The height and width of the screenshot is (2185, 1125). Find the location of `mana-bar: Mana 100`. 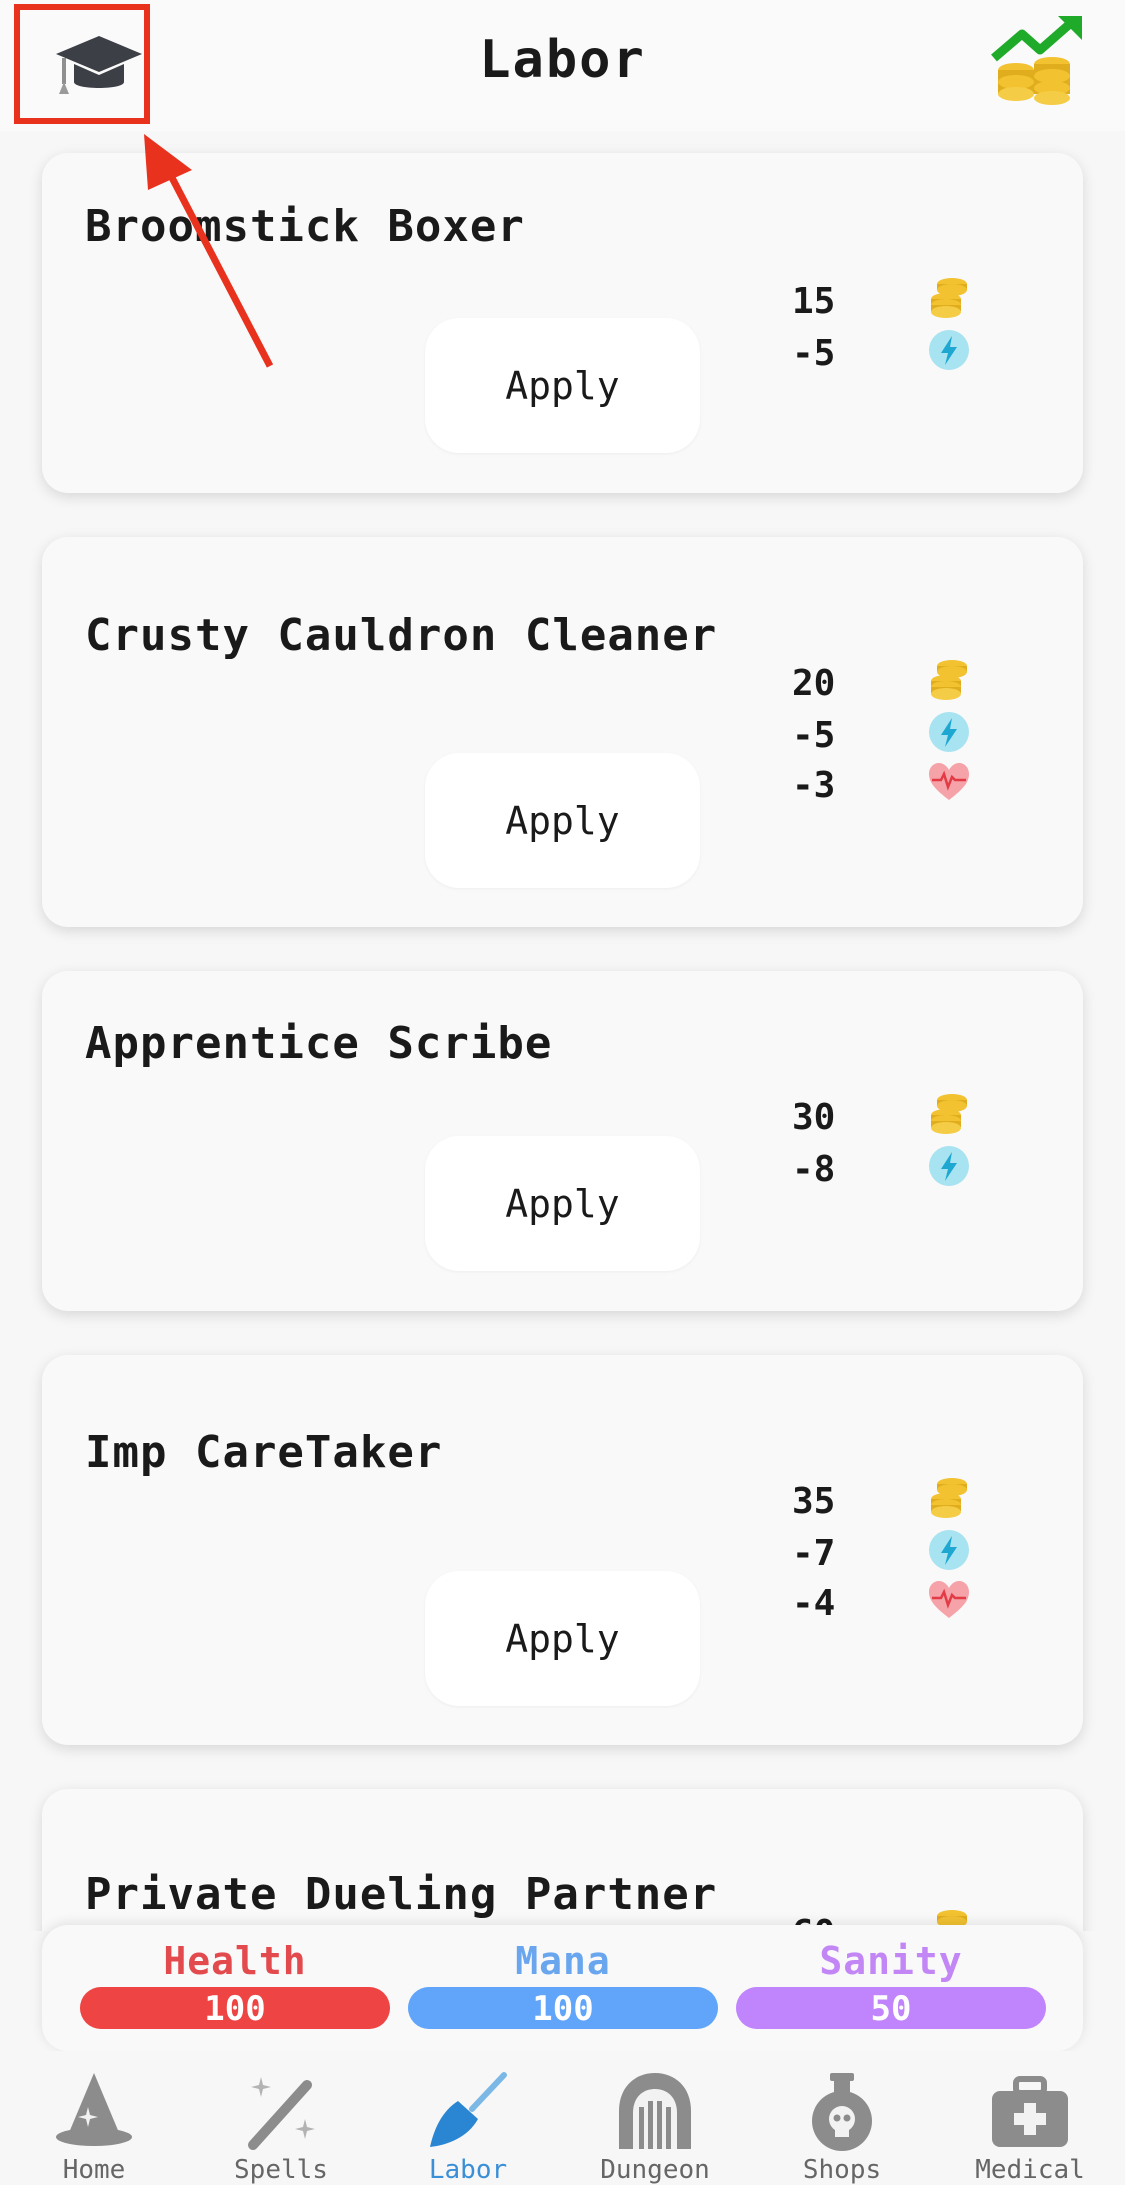

mana-bar: Mana 100 is located at coordinates (563, 1984).